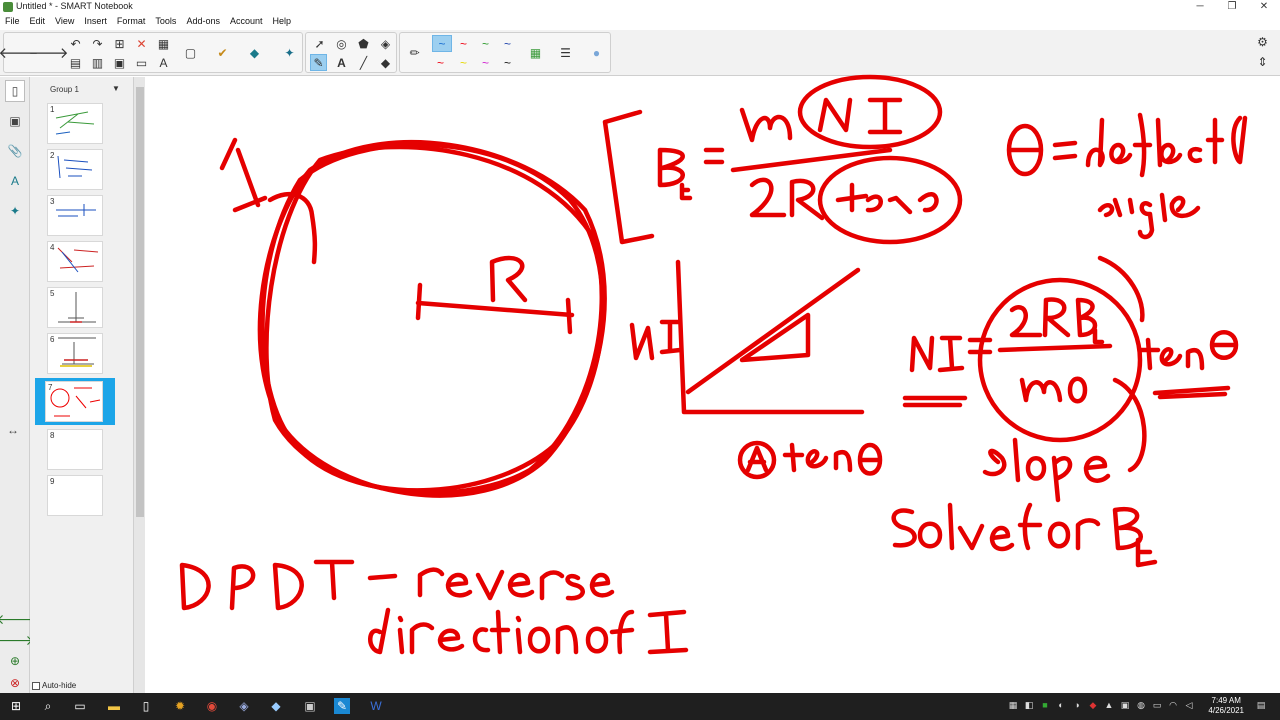 This screenshot has height=720, width=1280. Describe the element at coordinates (212, 706) in the screenshot. I see `chrome-icon: ◉` at that location.